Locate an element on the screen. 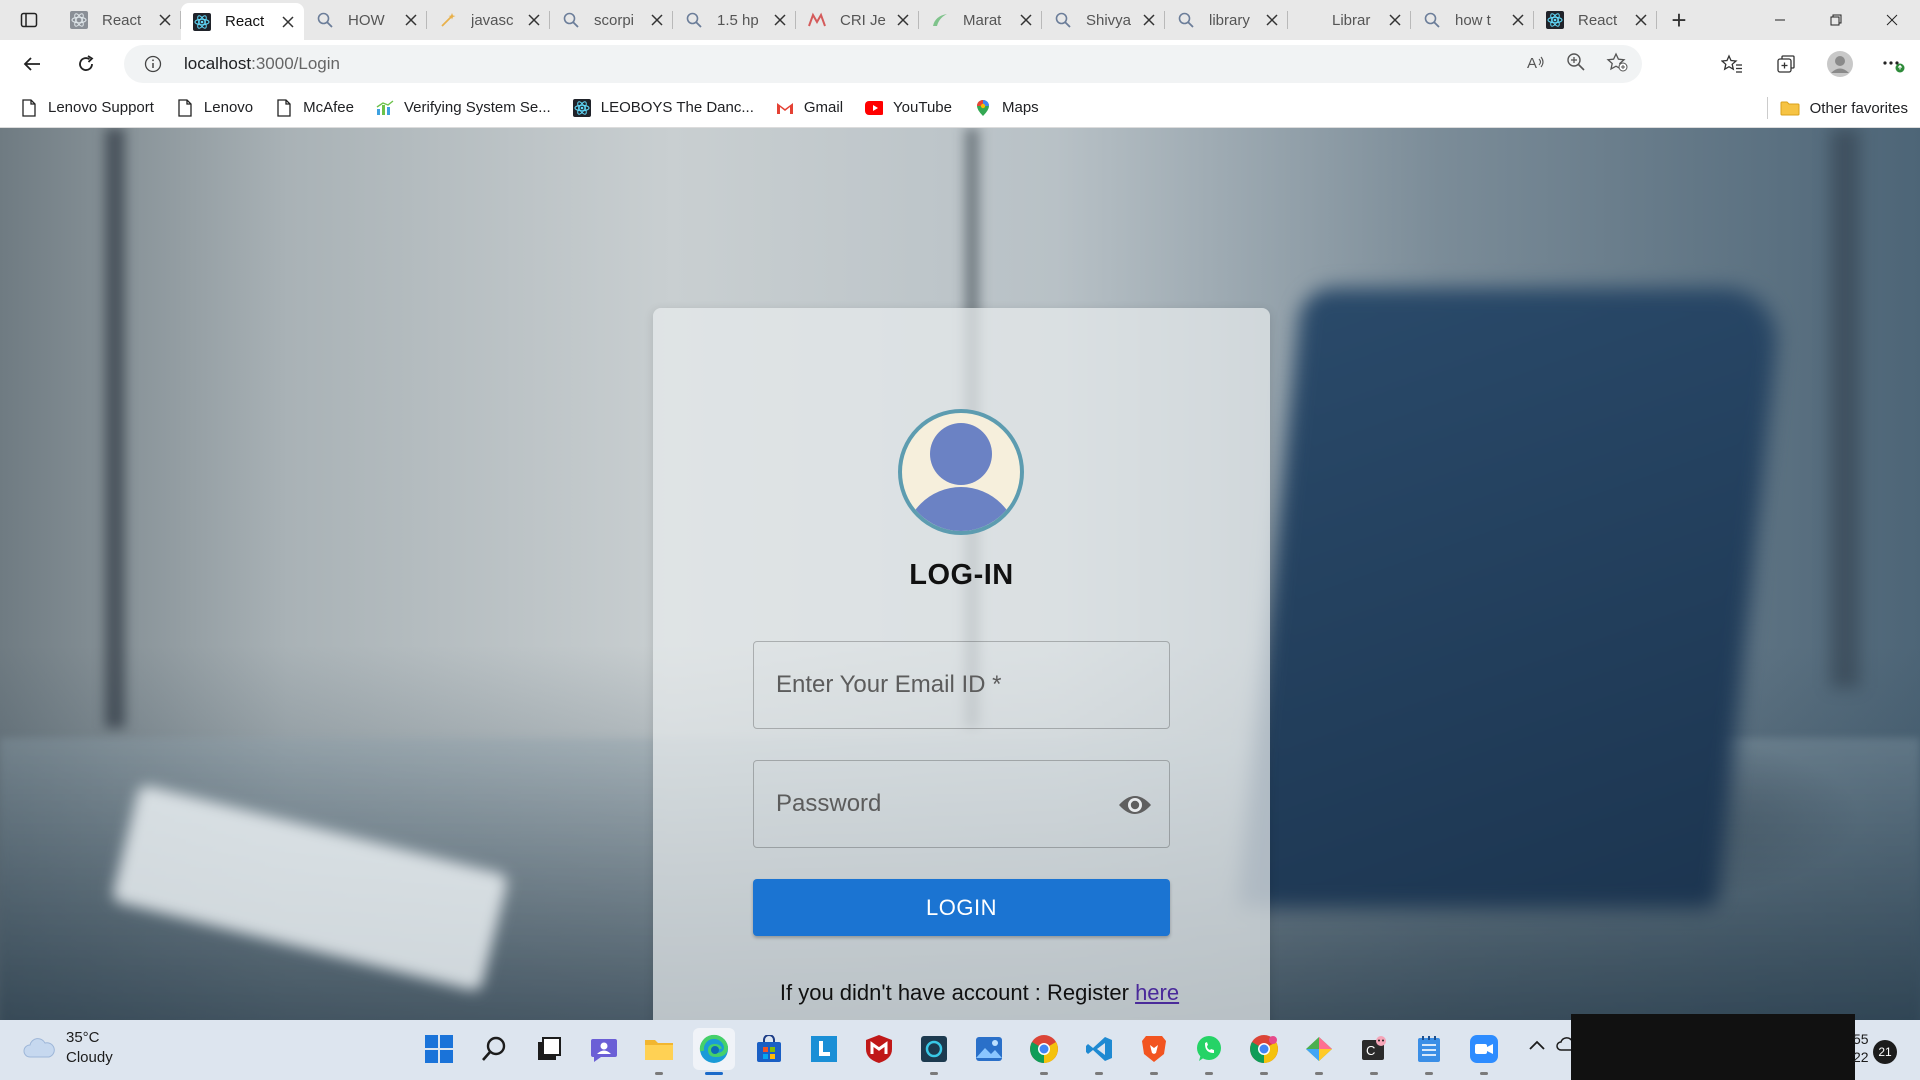 Image resolution: width=1920 pixels, height=1080 pixels. restore-icon is located at coordinates (1836, 20).